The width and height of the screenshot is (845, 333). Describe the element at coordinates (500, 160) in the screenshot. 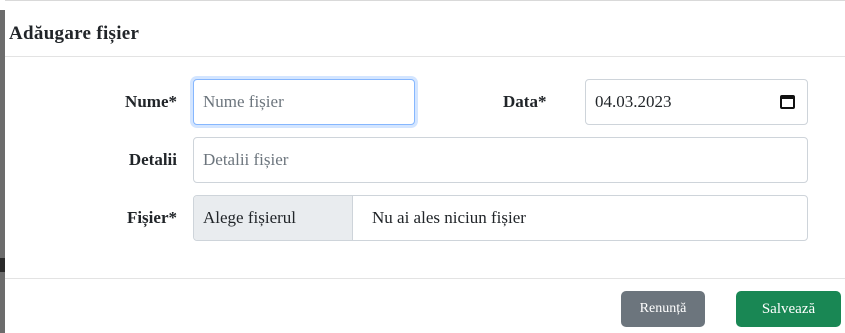

I see `details-input` at that location.